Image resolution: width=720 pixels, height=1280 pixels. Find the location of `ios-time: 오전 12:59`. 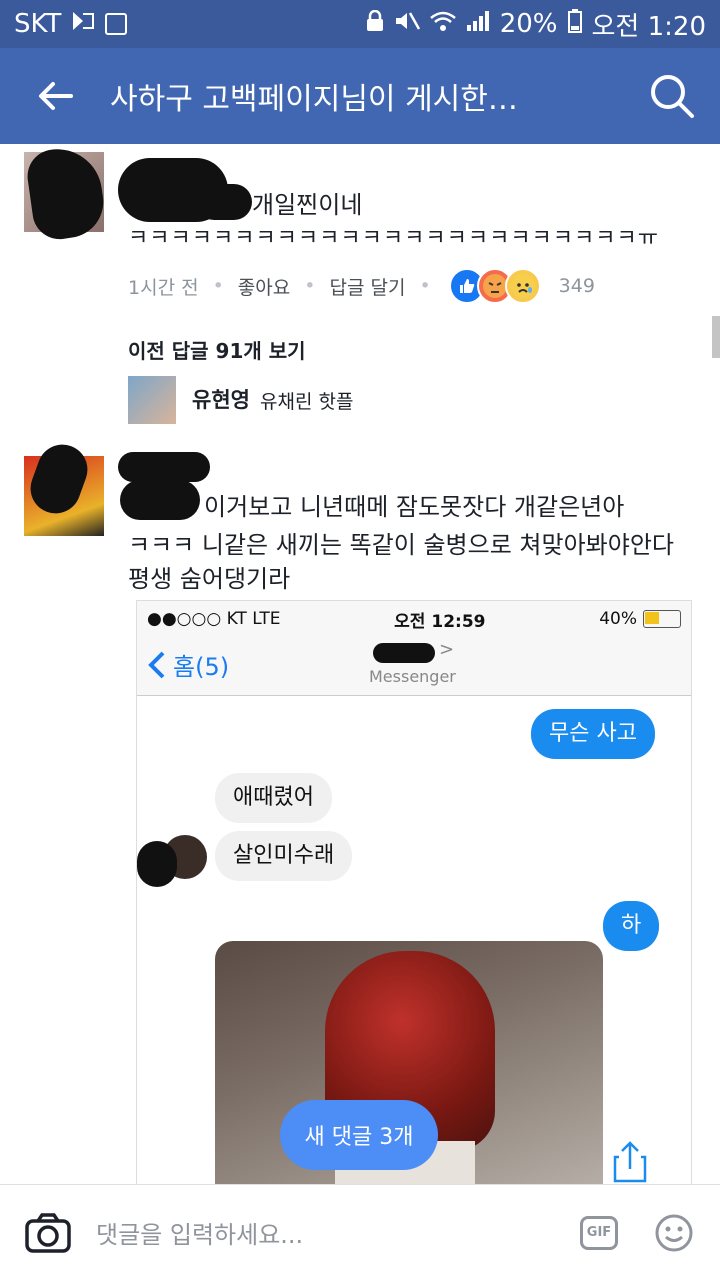

ios-time: 오전 12:59 is located at coordinates (440, 621).